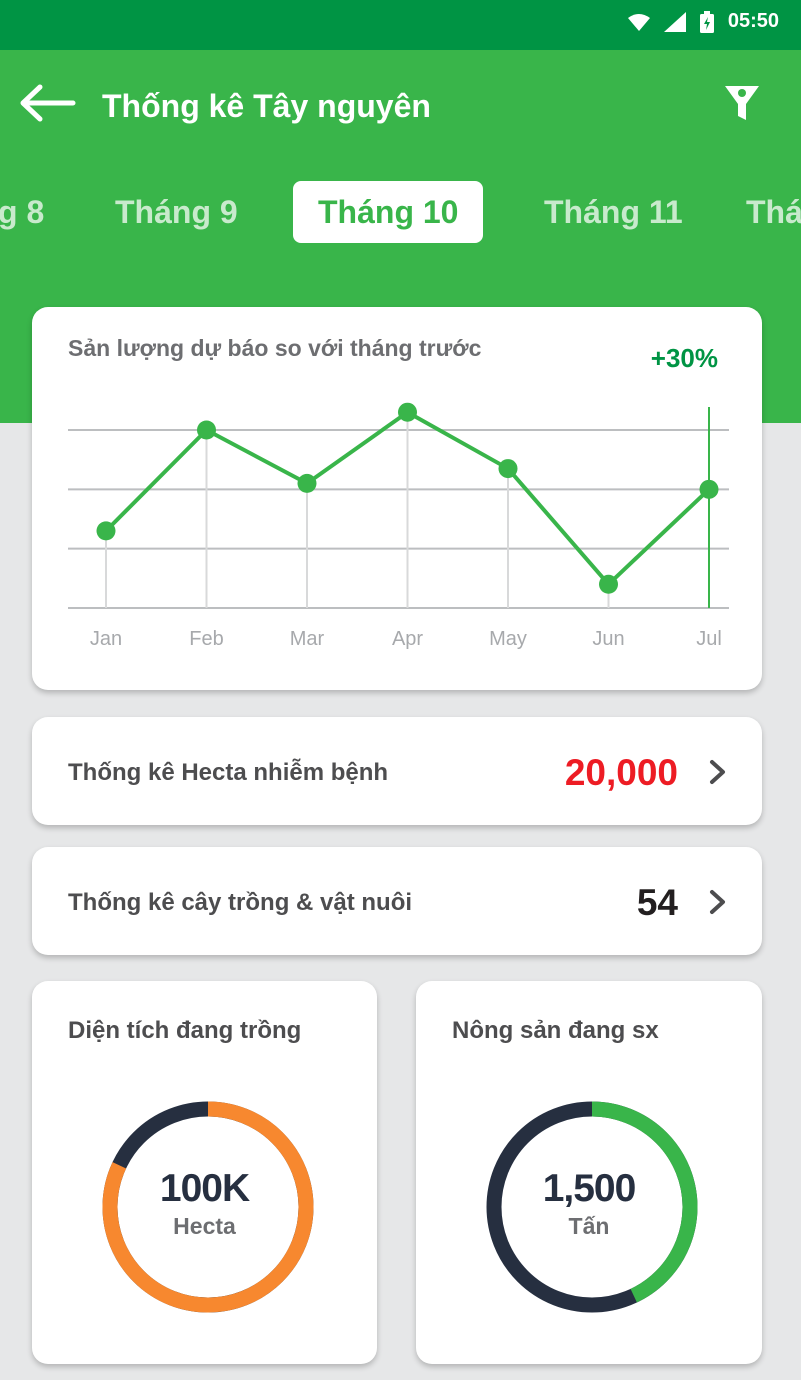 This screenshot has height=1380, width=801. What do you see at coordinates (621, 772) in the screenshot?
I see `stat-row-value: 20,000` at bounding box center [621, 772].